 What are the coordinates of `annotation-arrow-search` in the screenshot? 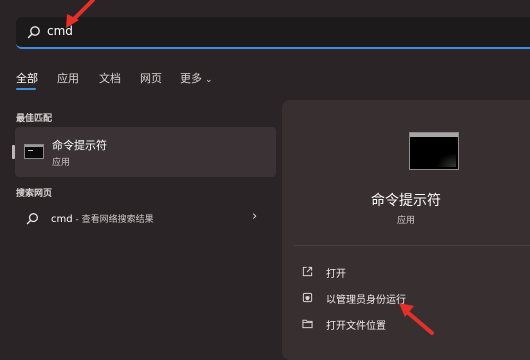 It's located at (82, 11).